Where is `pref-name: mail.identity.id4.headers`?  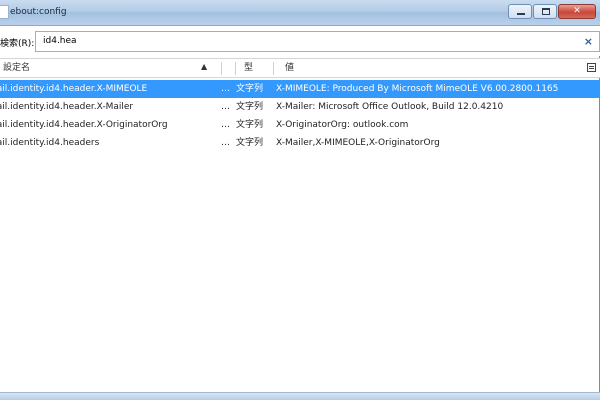 pref-name: mail.identity.id4.headers is located at coordinates (50, 143).